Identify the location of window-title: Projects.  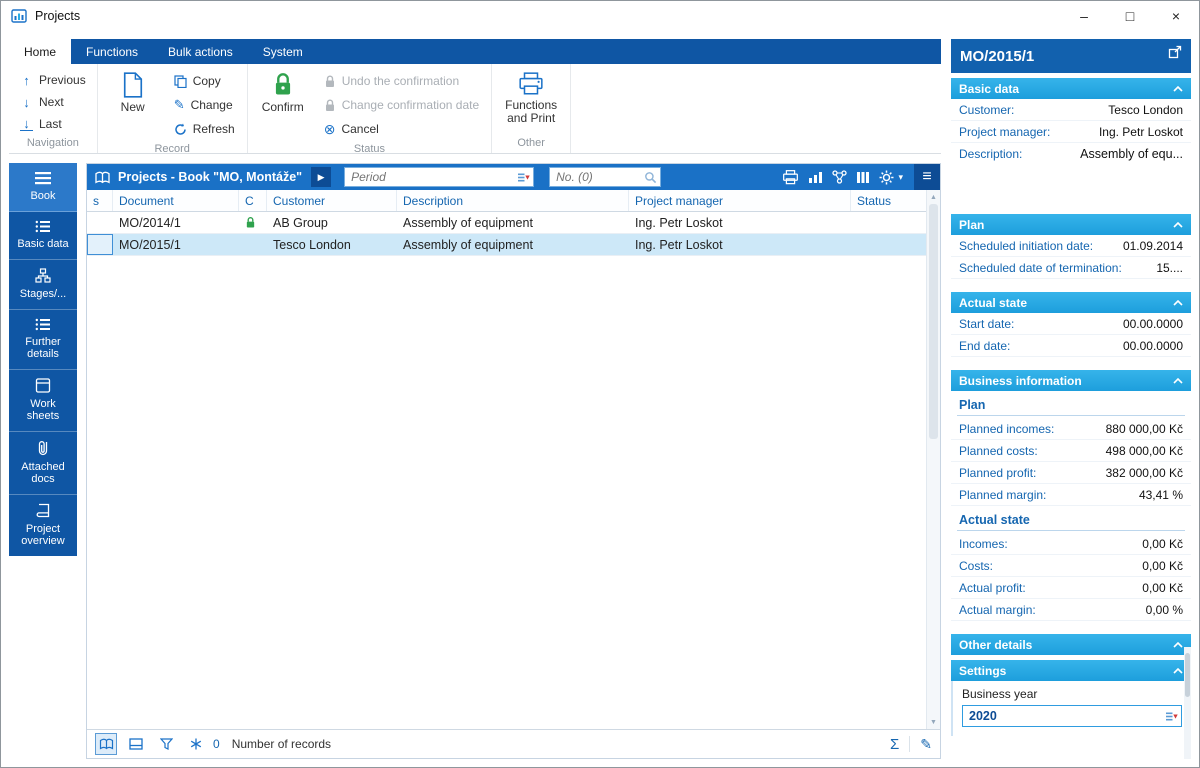
(58, 16).